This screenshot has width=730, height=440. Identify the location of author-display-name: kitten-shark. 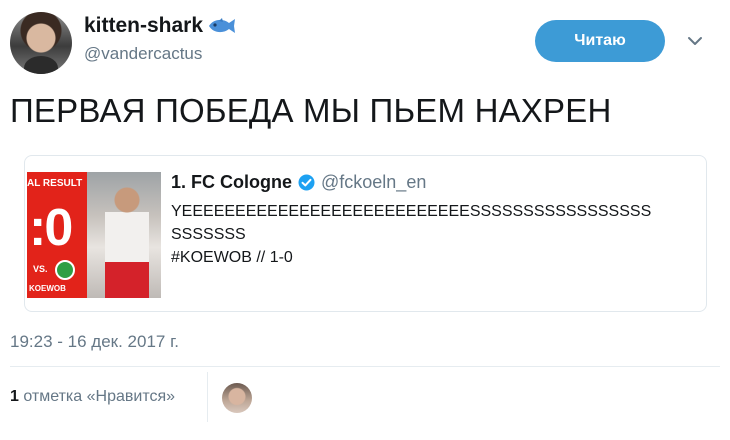
(160, 26).